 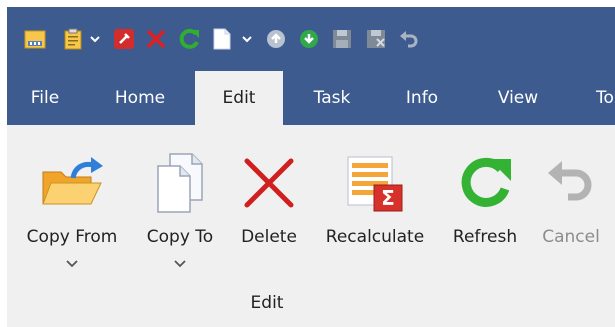 I want to click on group-label-edit: Edit, so click(x=267, y=303).